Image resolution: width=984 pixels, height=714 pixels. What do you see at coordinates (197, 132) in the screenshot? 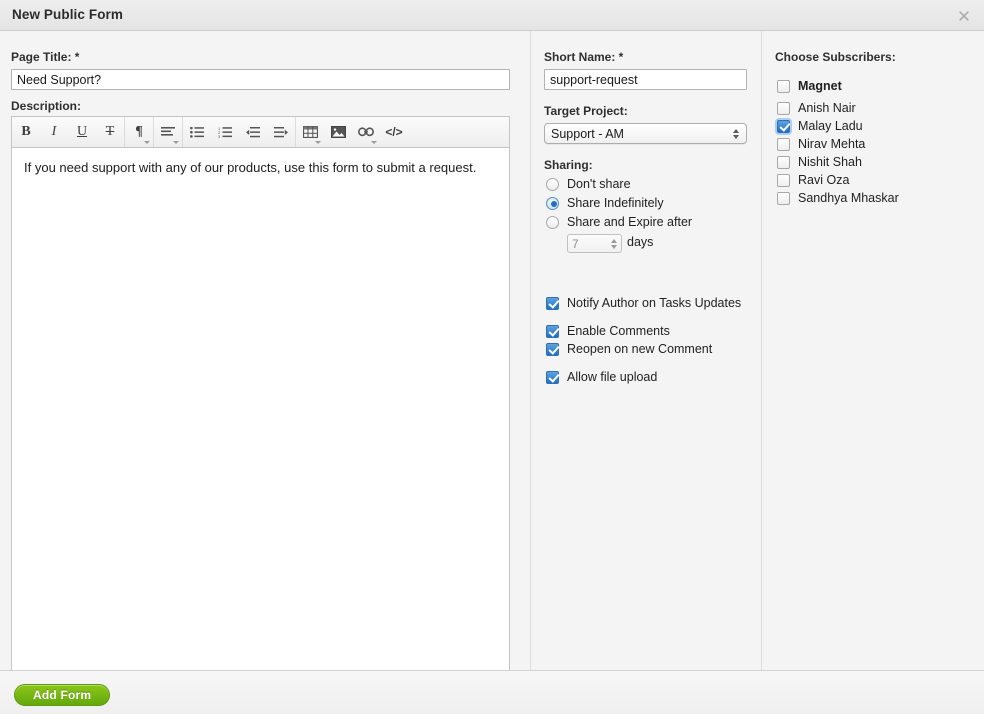
I see `bullet-list-icon` at bounding box center [197, 132].